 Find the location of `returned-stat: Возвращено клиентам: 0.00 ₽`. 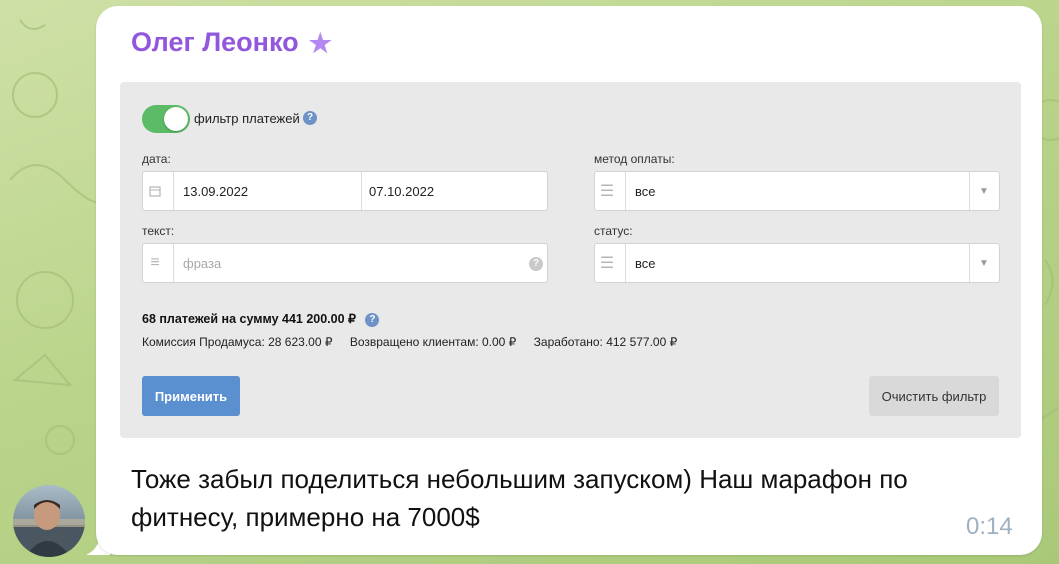

returned-stat: Возвращено клиентам: 0.00 ₽ is located at coordinates (433, 342).